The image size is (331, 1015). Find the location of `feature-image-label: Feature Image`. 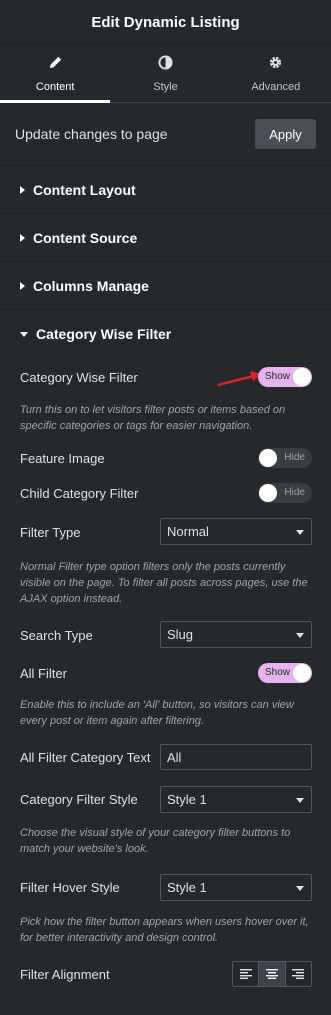

feature-image-label: Feature Image is located at coordinates (62, 458).